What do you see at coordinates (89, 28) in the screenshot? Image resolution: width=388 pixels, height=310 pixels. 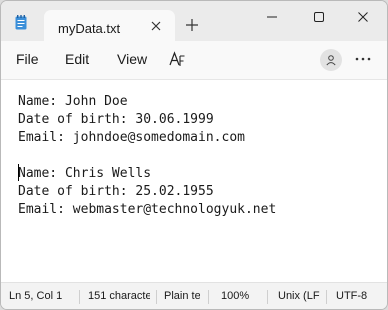 I see `tab-title: myData.txt` at bounding box center [89, 28].